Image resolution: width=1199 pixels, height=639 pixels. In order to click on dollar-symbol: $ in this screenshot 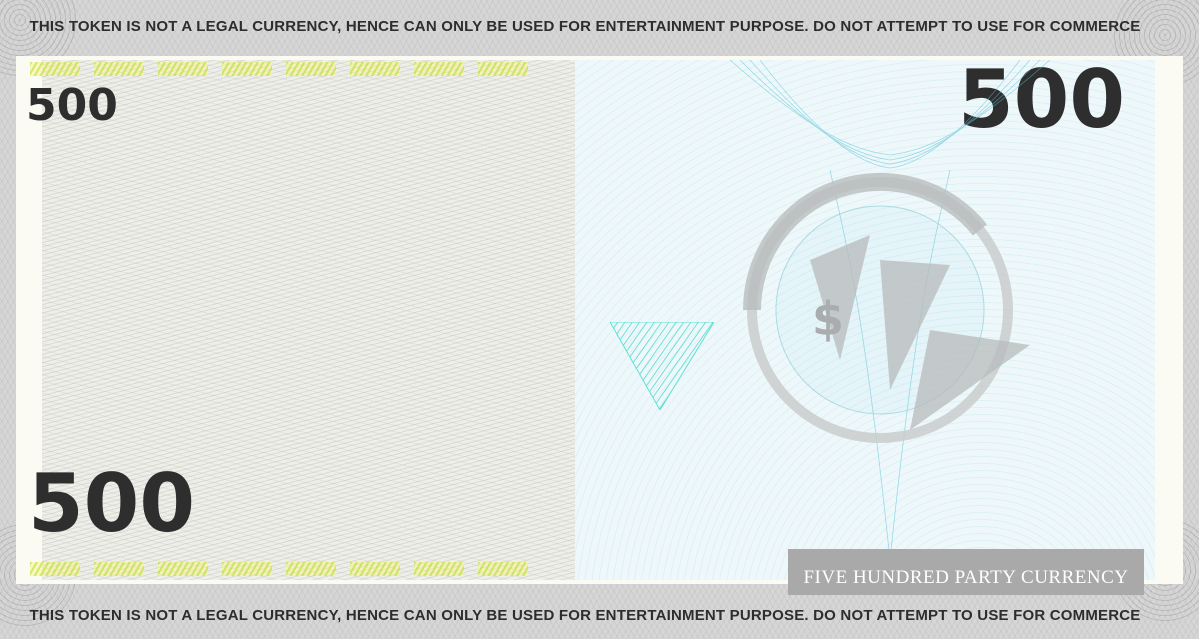, I will do `click(828, 319)`.